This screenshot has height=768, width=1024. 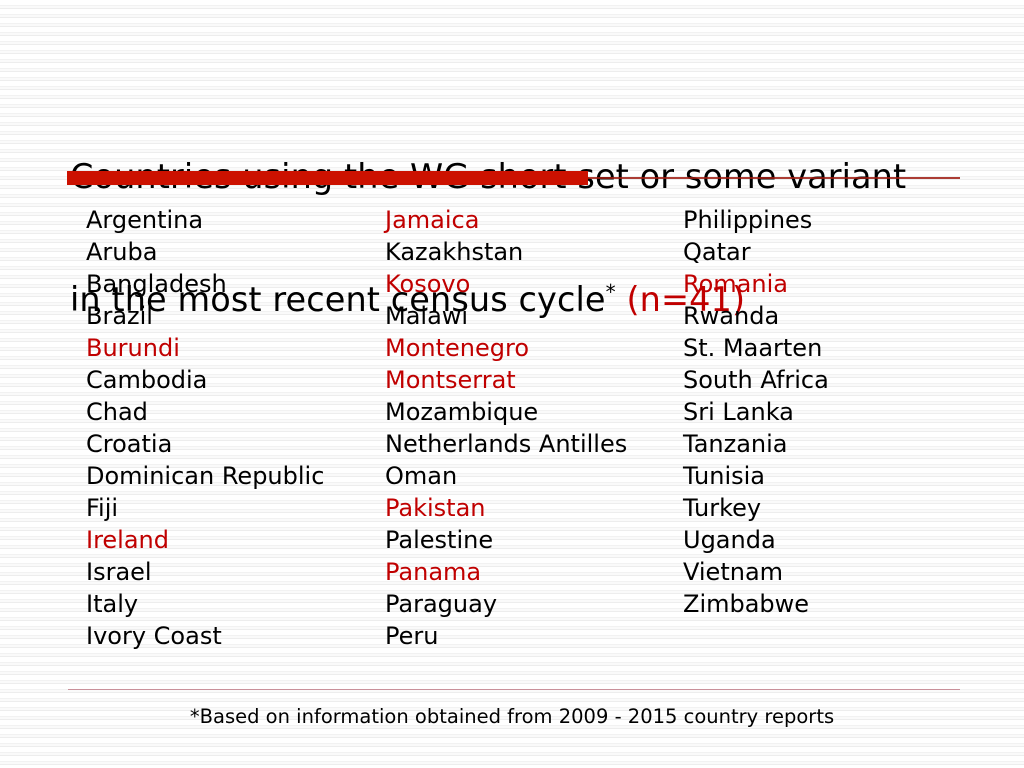 What do you see at coordinates (154, 636) in the screenshot?
I see `country-item: Ivory Coast` at bounding box center [154, 636].